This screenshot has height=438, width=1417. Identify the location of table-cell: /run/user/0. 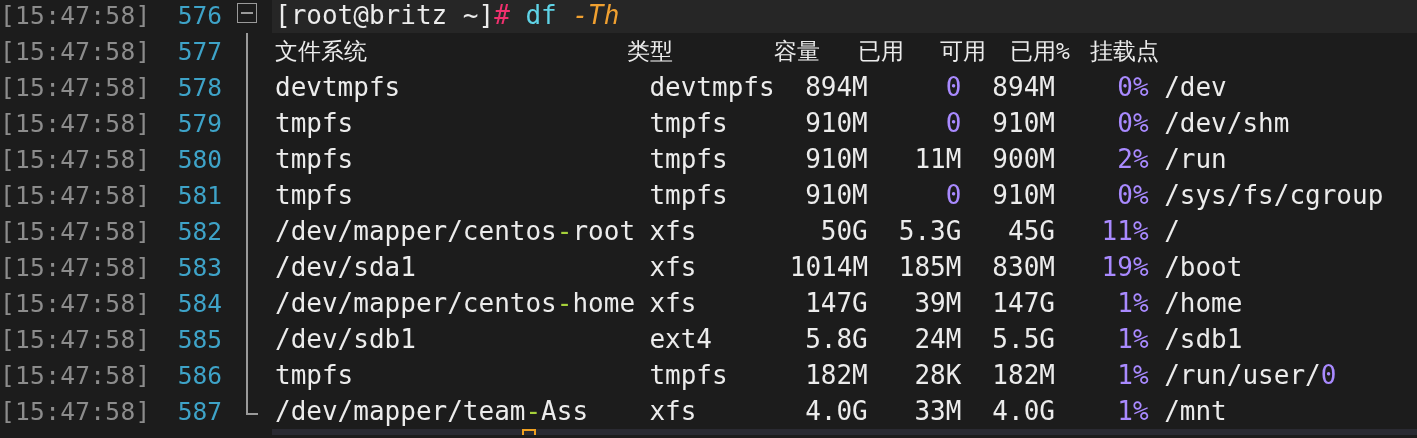
(1250, 375).